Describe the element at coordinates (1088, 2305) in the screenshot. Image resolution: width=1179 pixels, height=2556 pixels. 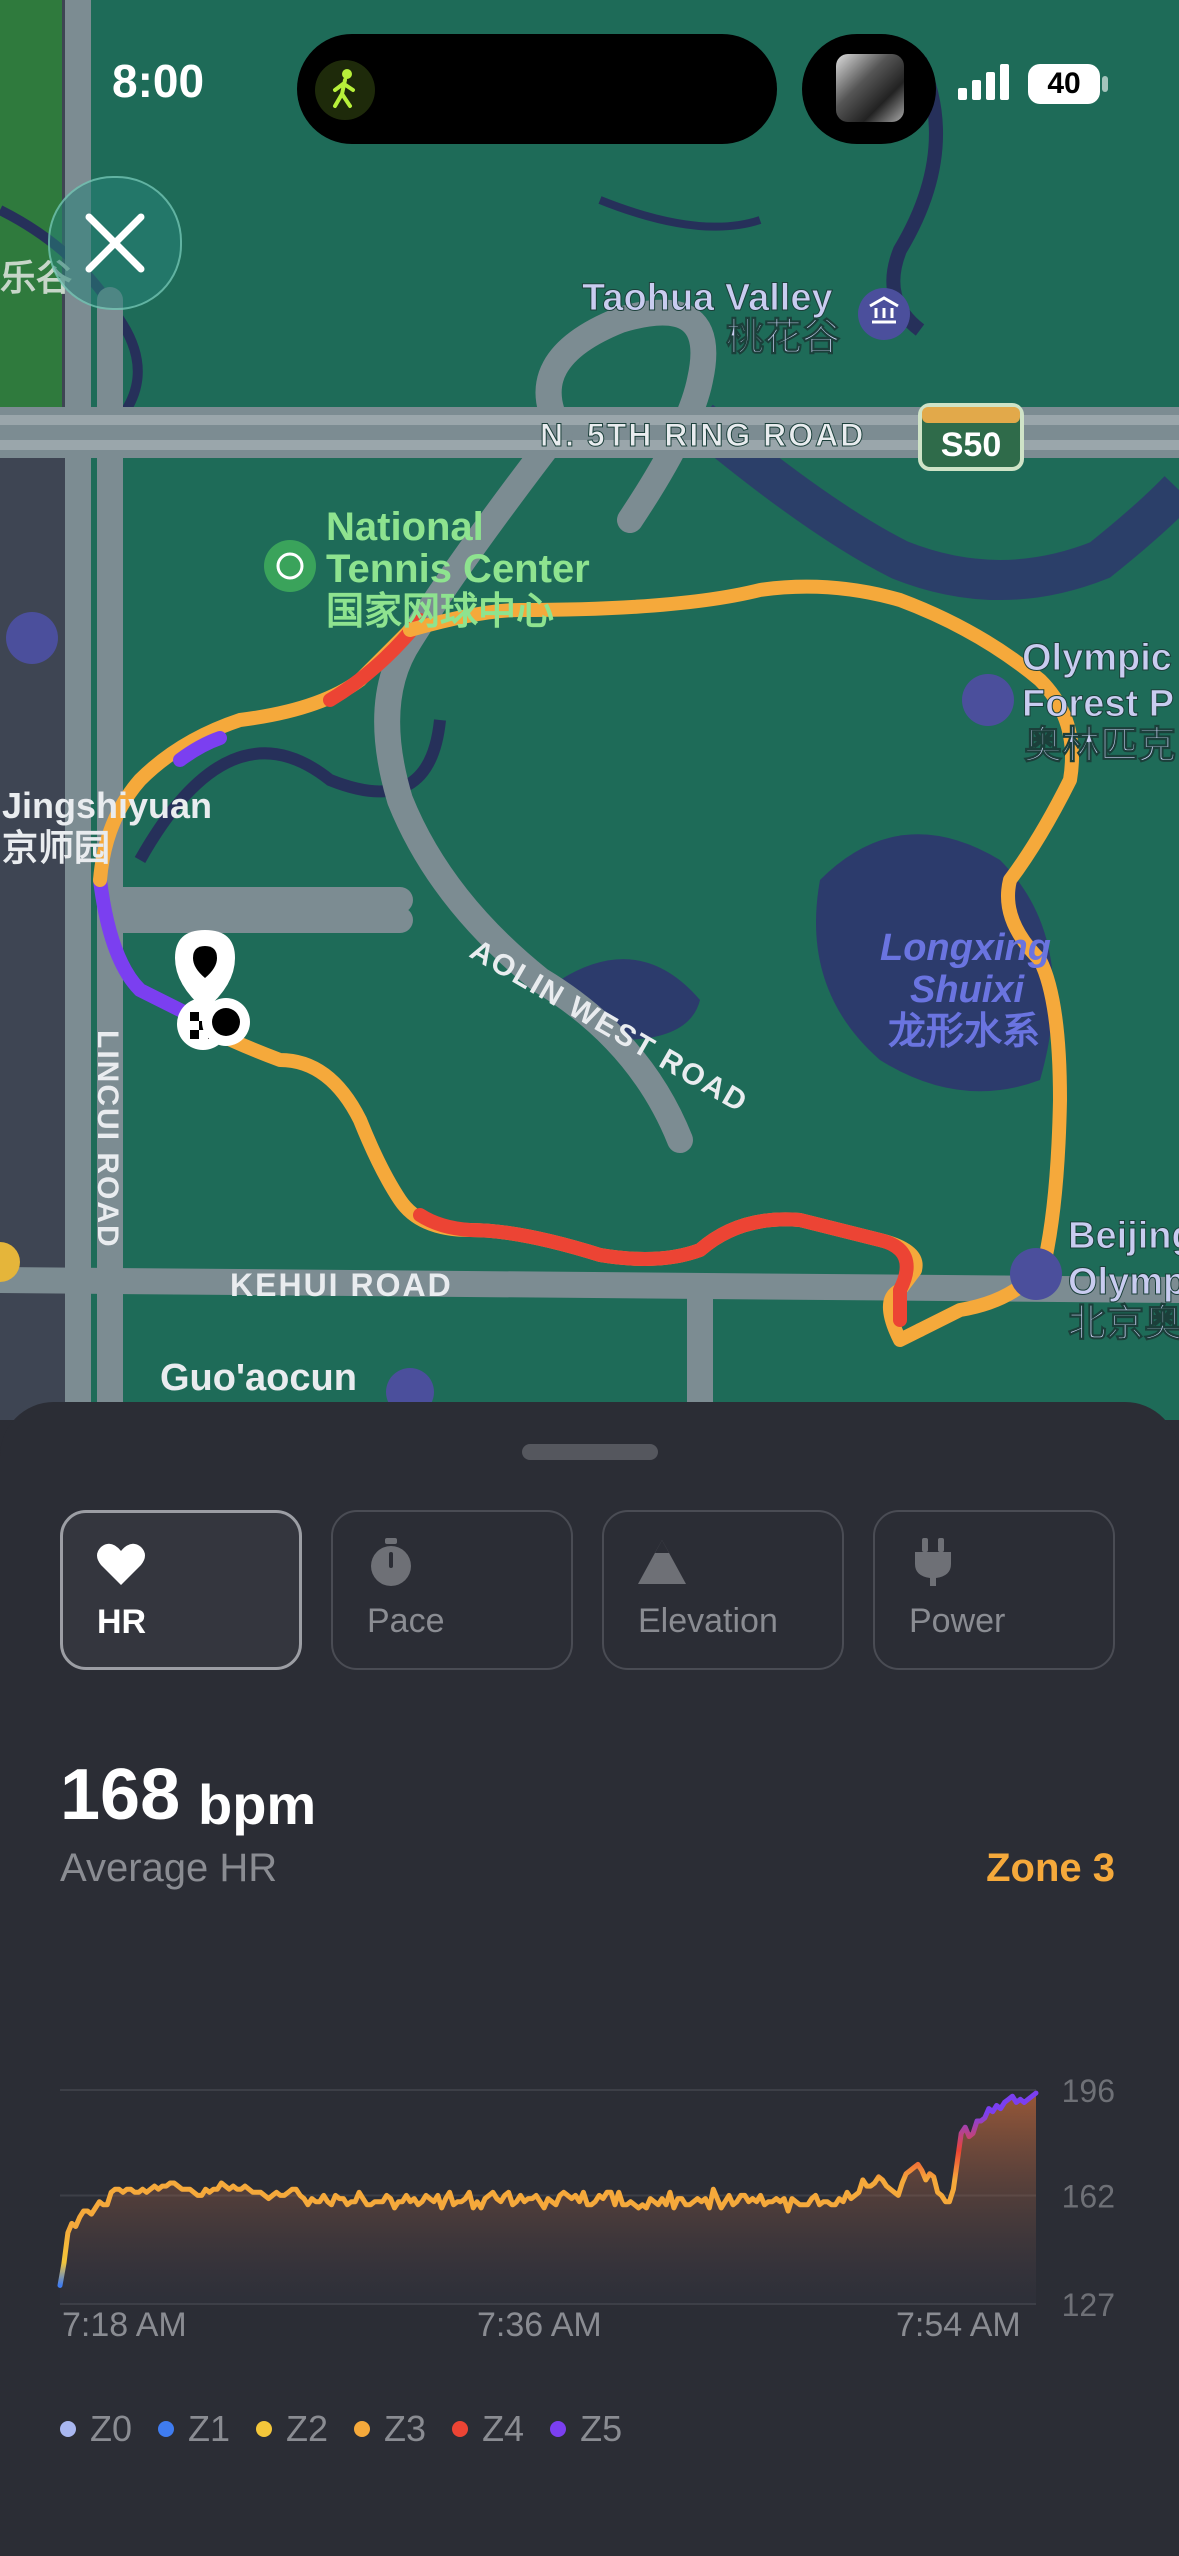
I see `y-tick-label: 127` at that location.